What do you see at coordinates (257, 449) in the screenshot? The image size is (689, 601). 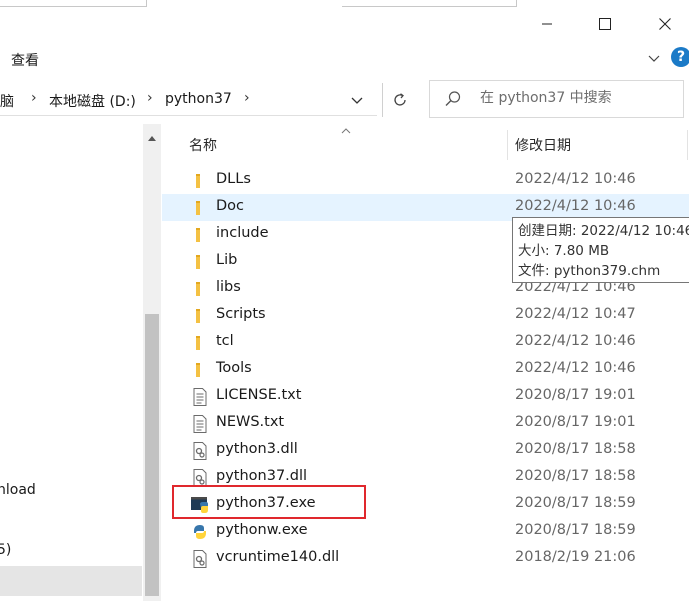 I see `file-name: python3.dll` at bounding box center [257, 449].